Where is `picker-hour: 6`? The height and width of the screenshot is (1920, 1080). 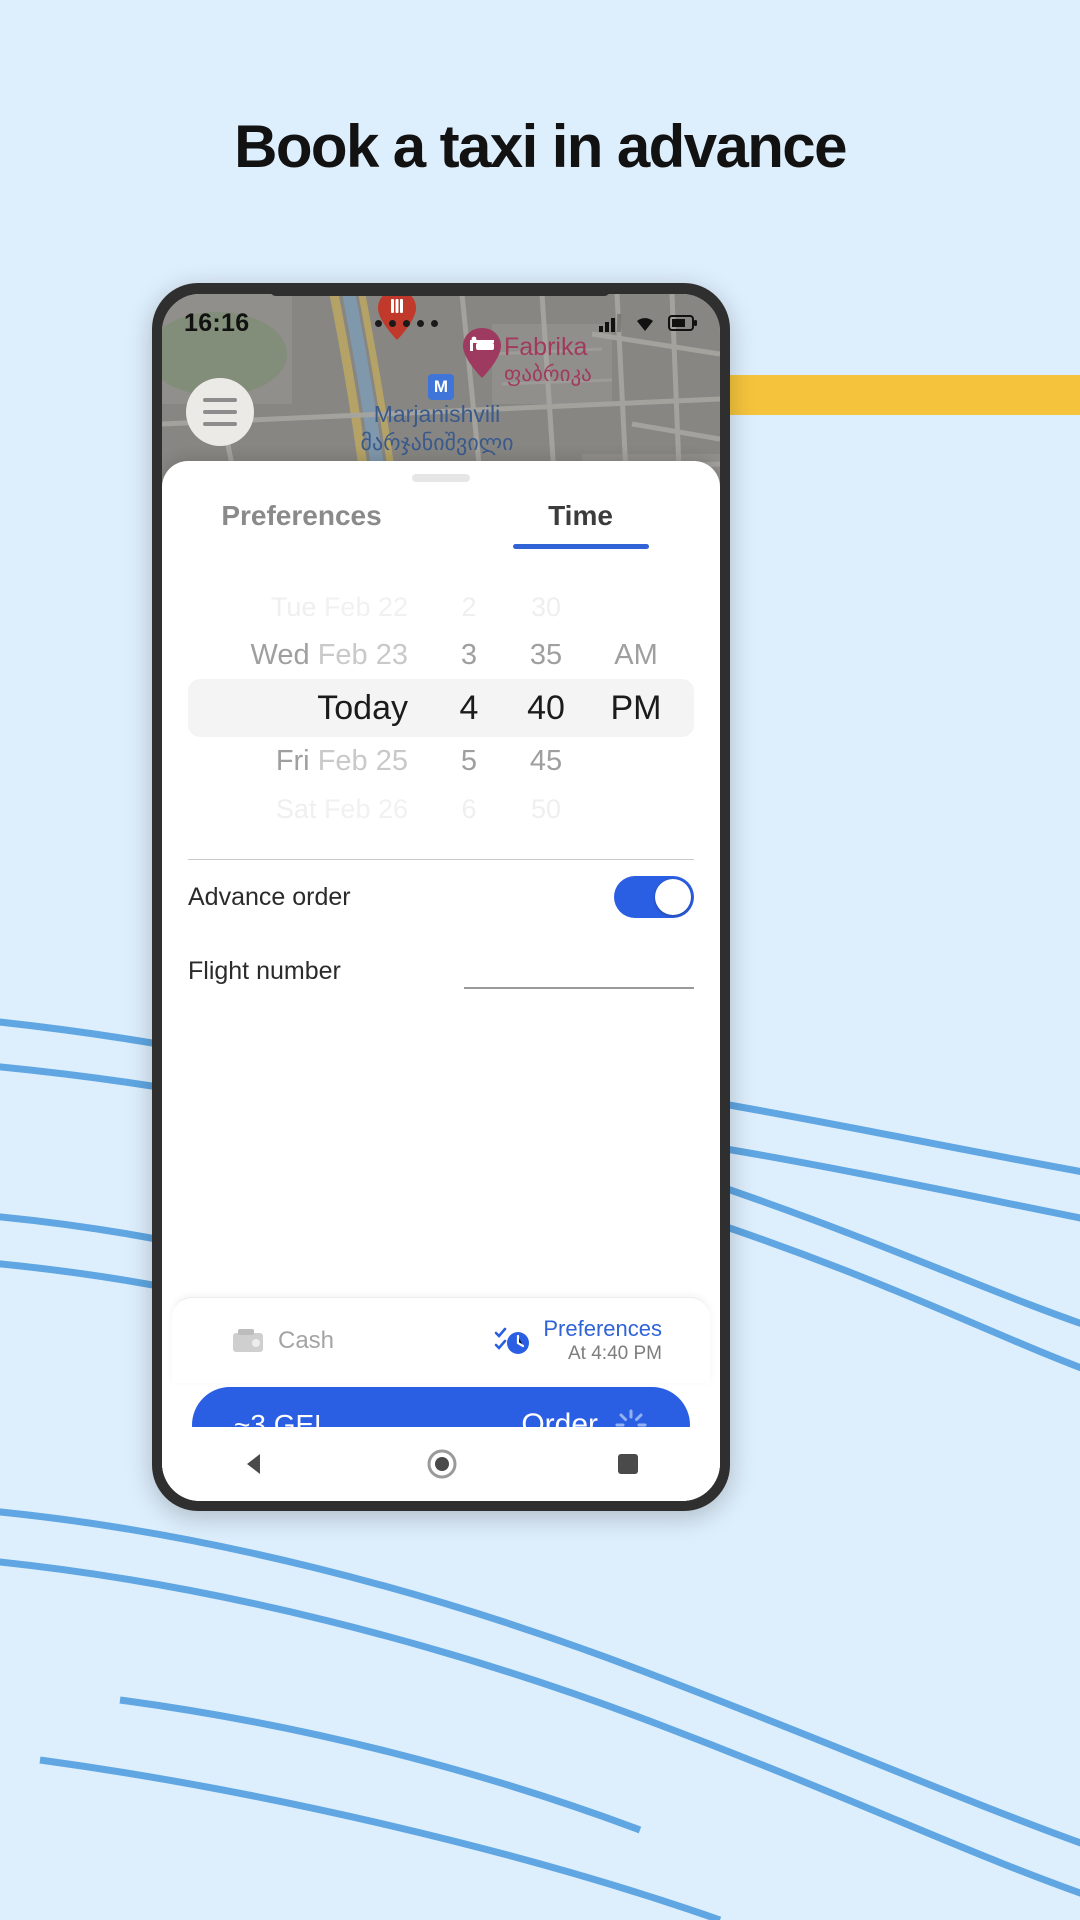
picker-hour: 6 is located at coordinates (469, 808).